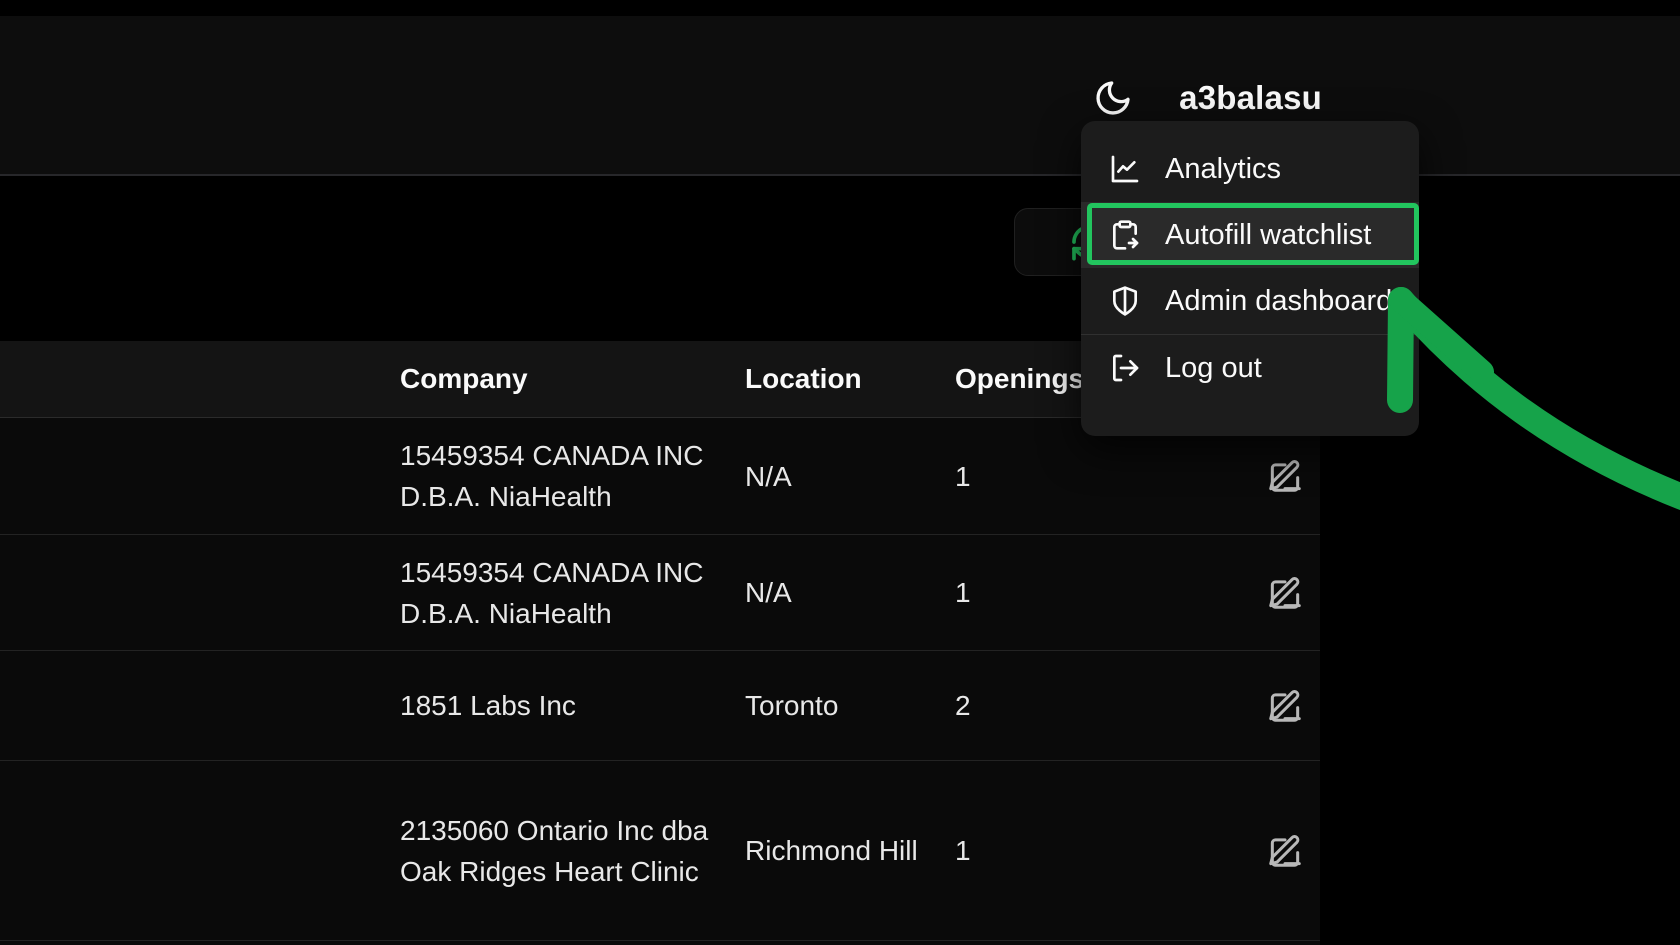 Image resolution: width=1680 pixels, height=945 pixels. Describe the element at coordinates (1125, 368) in the screenshot. I see `log-out-icon` at that location.